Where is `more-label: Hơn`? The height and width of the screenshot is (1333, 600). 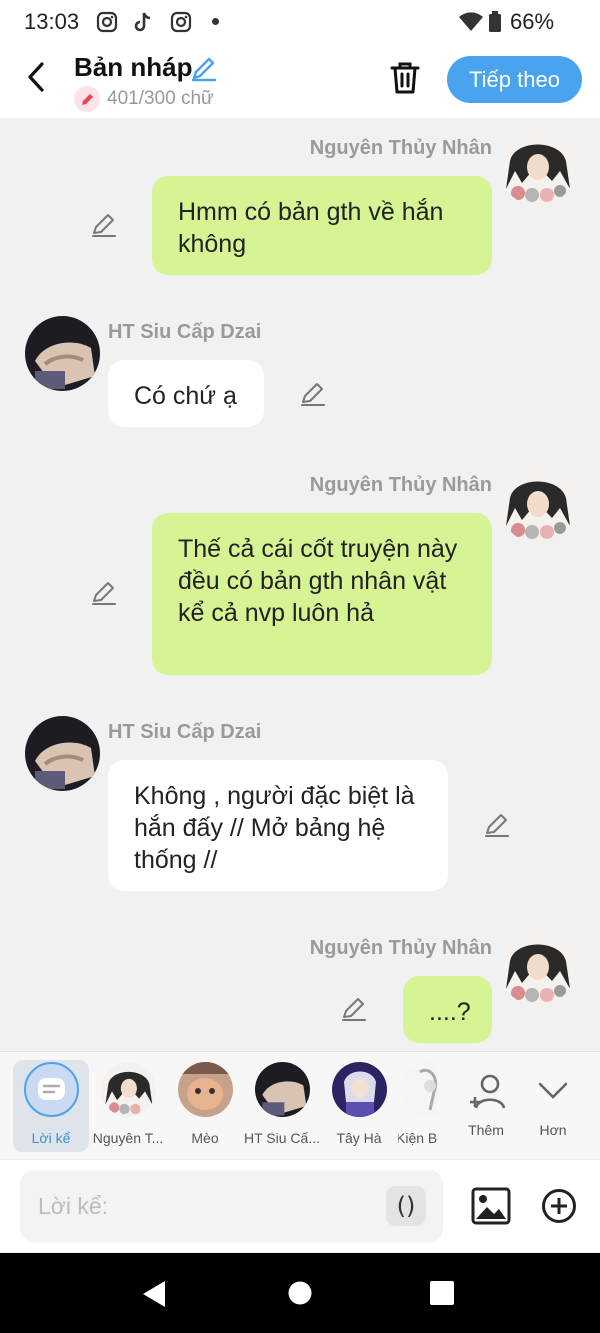 more-label: Hơn is located at coordinates (553, 1130).